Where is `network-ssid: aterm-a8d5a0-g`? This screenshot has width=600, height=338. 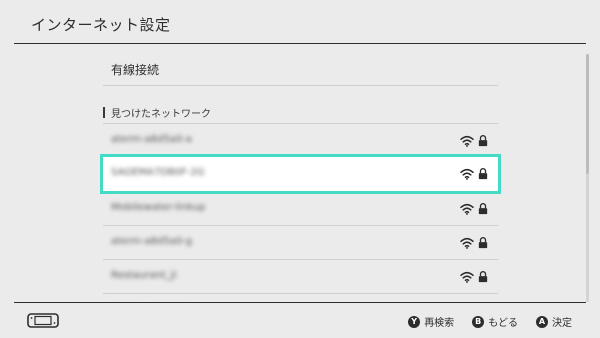
network-ssid: aterm-a8d5a0-g is located at coordinates (152, 241).